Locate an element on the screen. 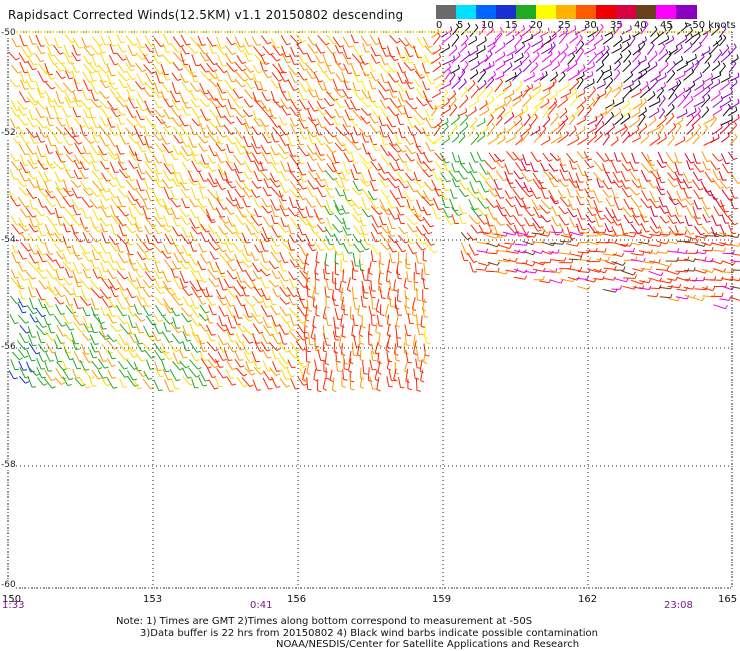 The height and width of the screenshot is (651, 740). lon-label-156: 156 is located at coordinates (296, 599).